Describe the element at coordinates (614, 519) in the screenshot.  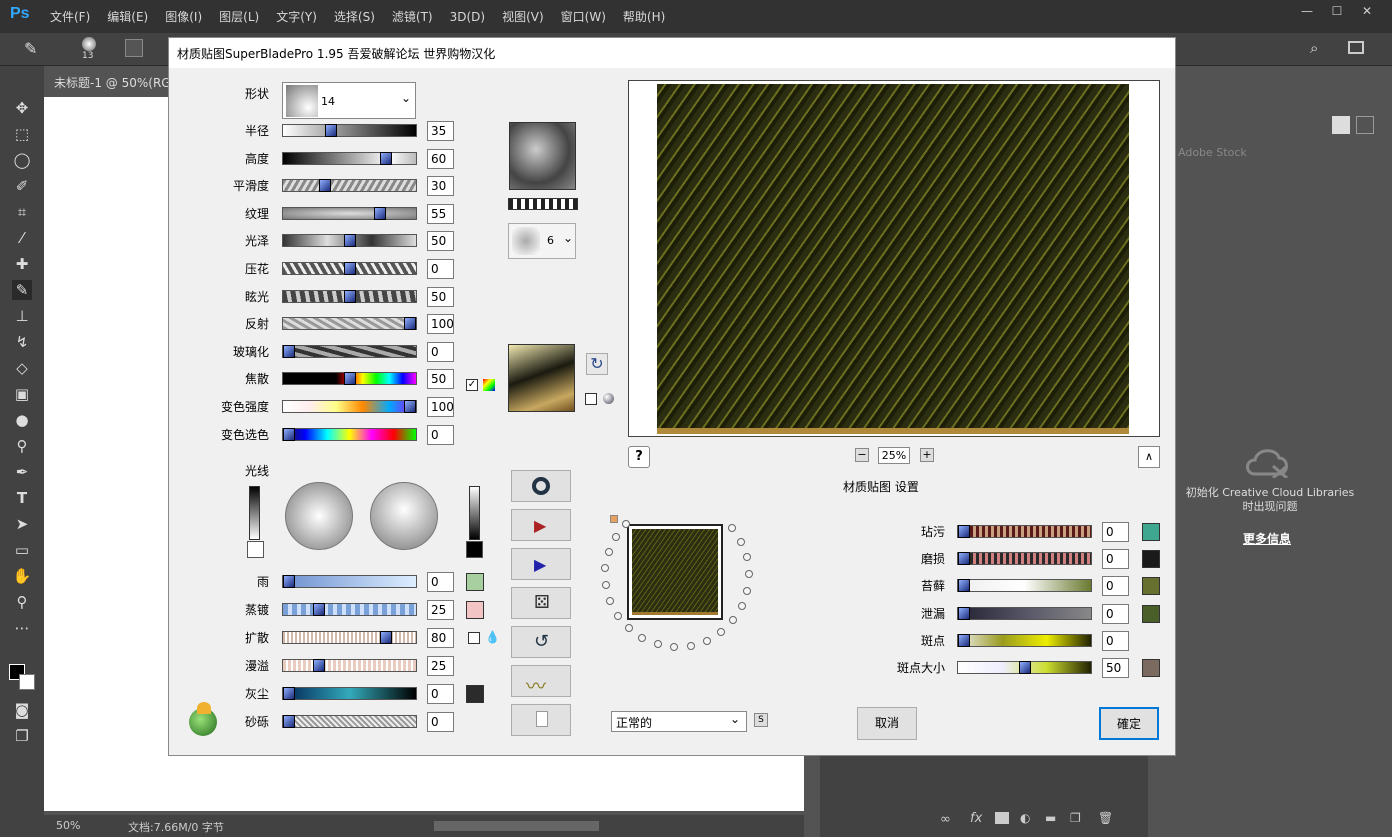
I see `start-marker` at that location.